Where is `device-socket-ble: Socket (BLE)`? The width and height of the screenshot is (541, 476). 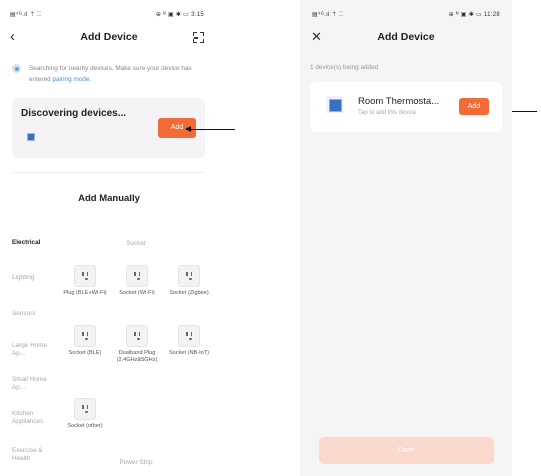 device-socket-ble: Socket (BLE) is located at coordinates (85, 341).